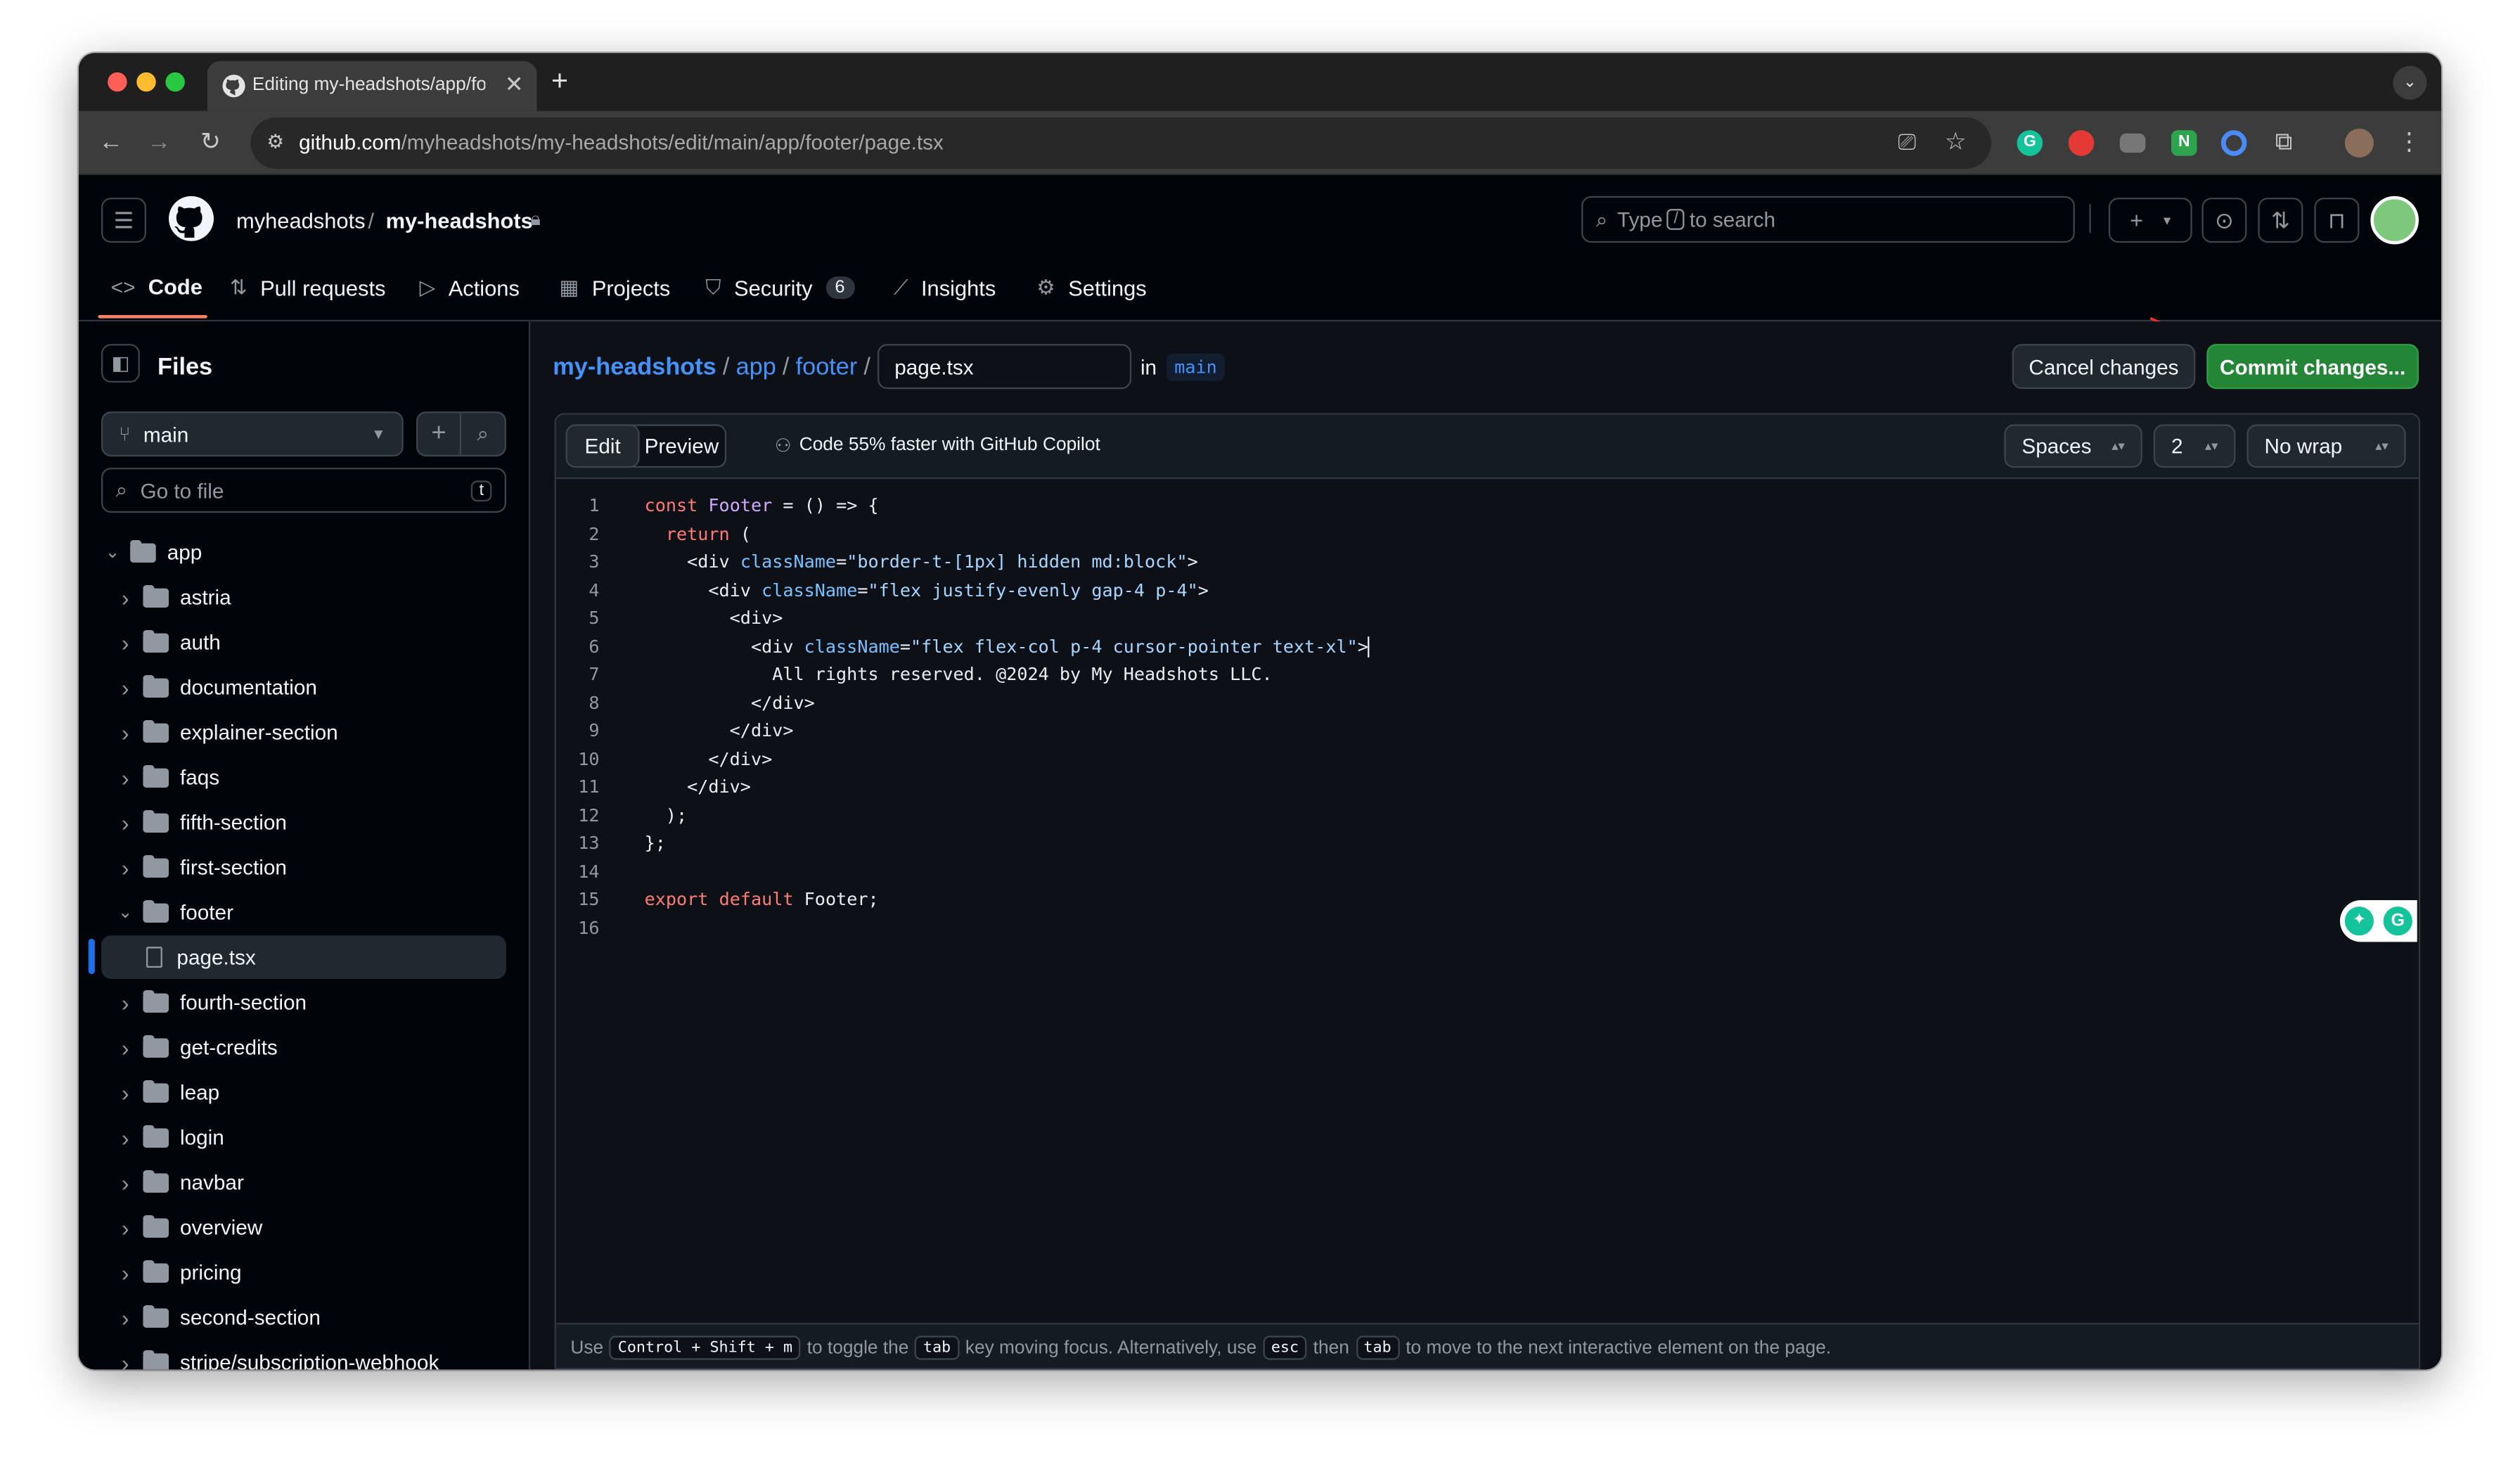 This screenshot has height=1474, width=2520. Describe the element at coordinates (297, 957) in the screenshot. I see `file-tree-file: page.tsx` at that location.